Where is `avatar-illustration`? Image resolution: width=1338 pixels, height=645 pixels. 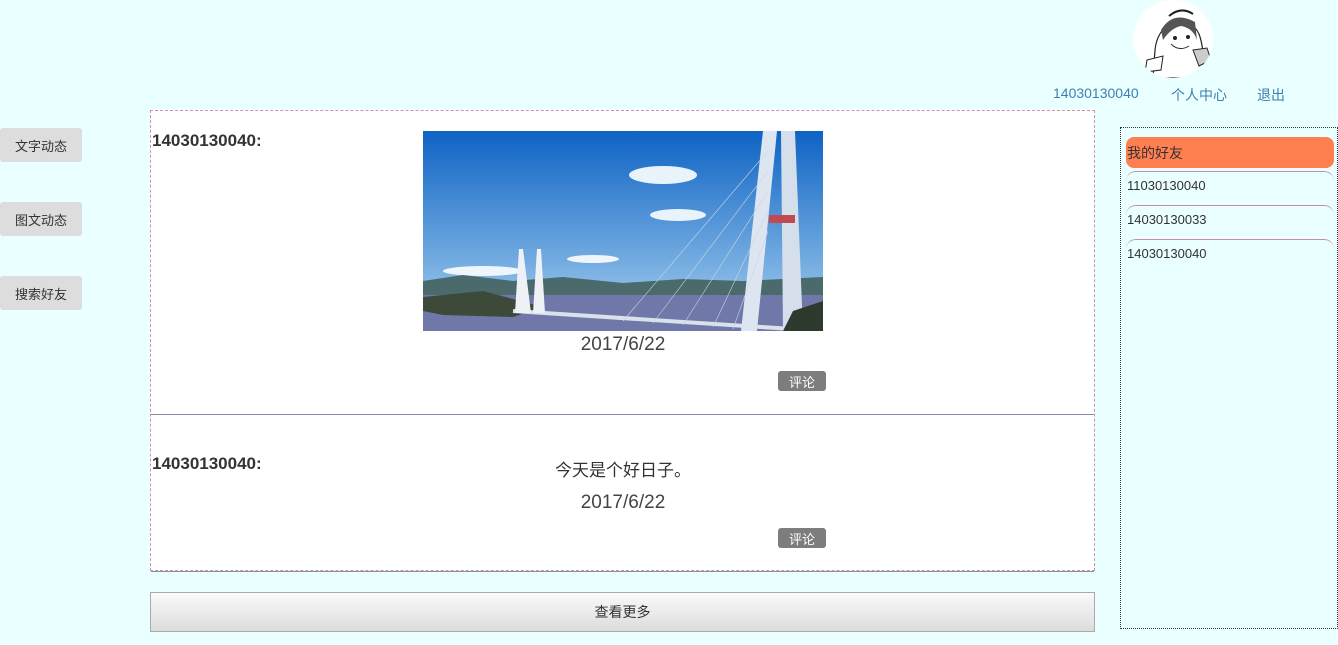
avatar-illustration is located at coordinates (1173, 39).